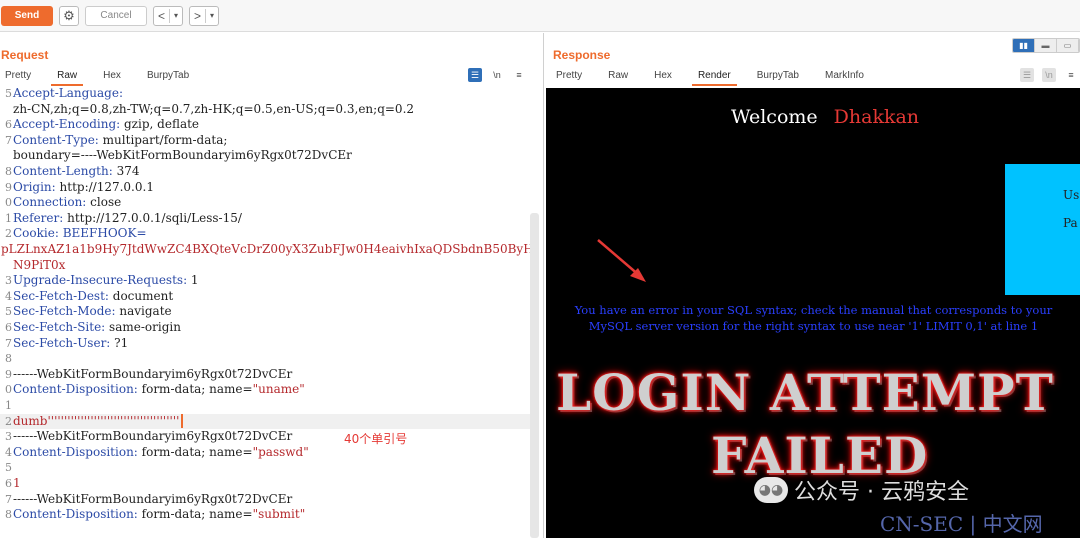  Describe the element at coordinates (1071, 195) in the screenshot. I see `username-label: Us` at that location.